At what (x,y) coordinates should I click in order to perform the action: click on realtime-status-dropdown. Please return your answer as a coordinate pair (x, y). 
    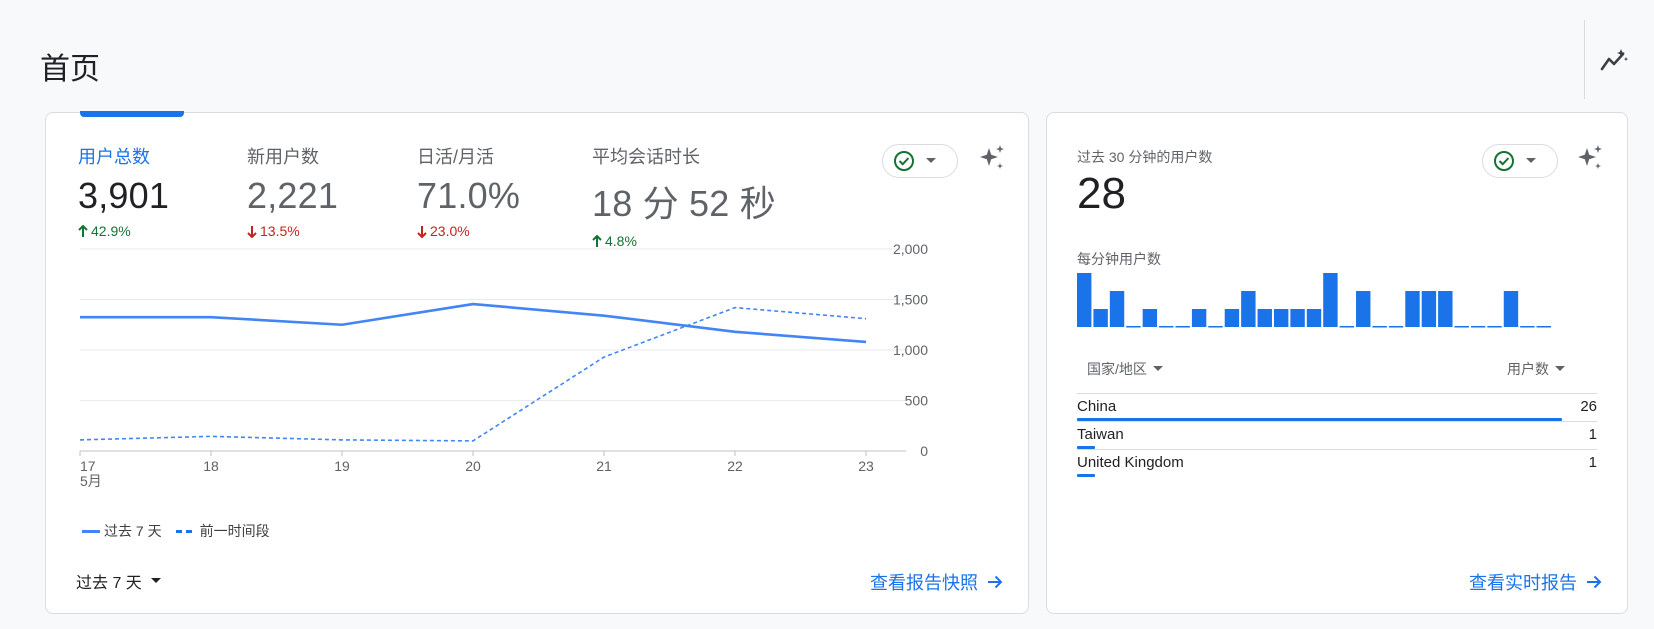
    Looking at the image, I should click on (1520, 161).